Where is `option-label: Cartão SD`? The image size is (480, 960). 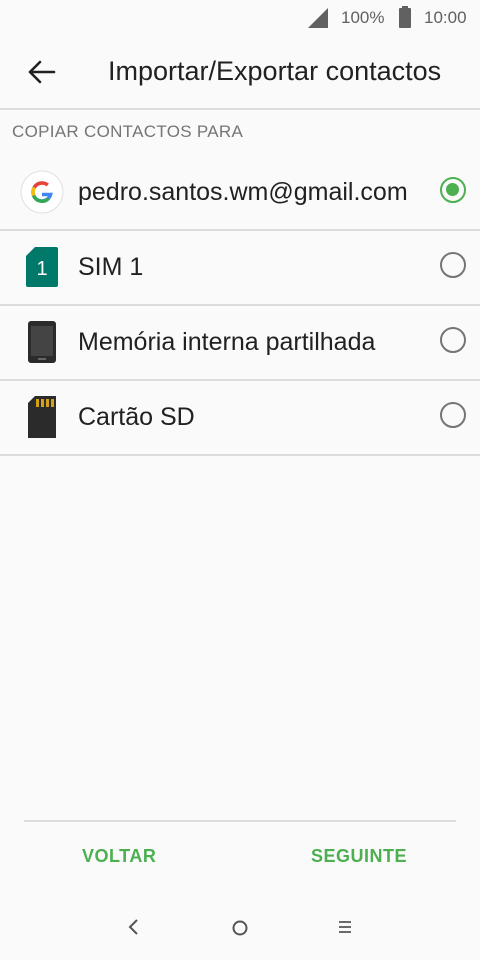
option-label: Cartão SD is located at coordinates (136, 417).